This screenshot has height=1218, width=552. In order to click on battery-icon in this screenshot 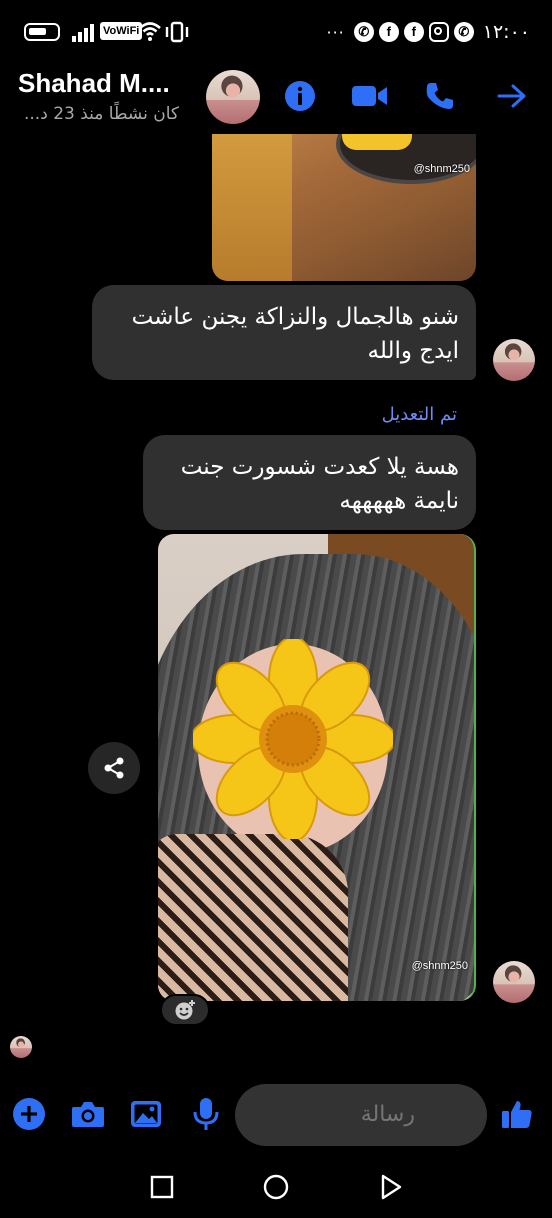, I will do `click(42, 32)`.